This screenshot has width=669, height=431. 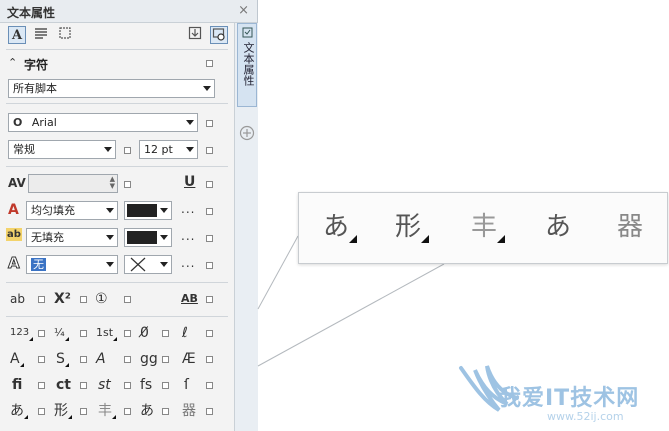 What do you see at coordinates (569, 398) in the screenshot?
I see `watermark-title: 我爱IT技术网` at bounding box center [569, 398].